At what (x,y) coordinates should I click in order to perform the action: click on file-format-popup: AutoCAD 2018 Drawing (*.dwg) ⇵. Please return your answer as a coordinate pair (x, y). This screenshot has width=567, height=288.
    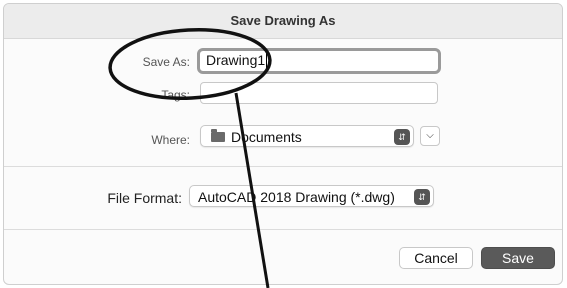
    Looking at the image, I should click on (311, 196).